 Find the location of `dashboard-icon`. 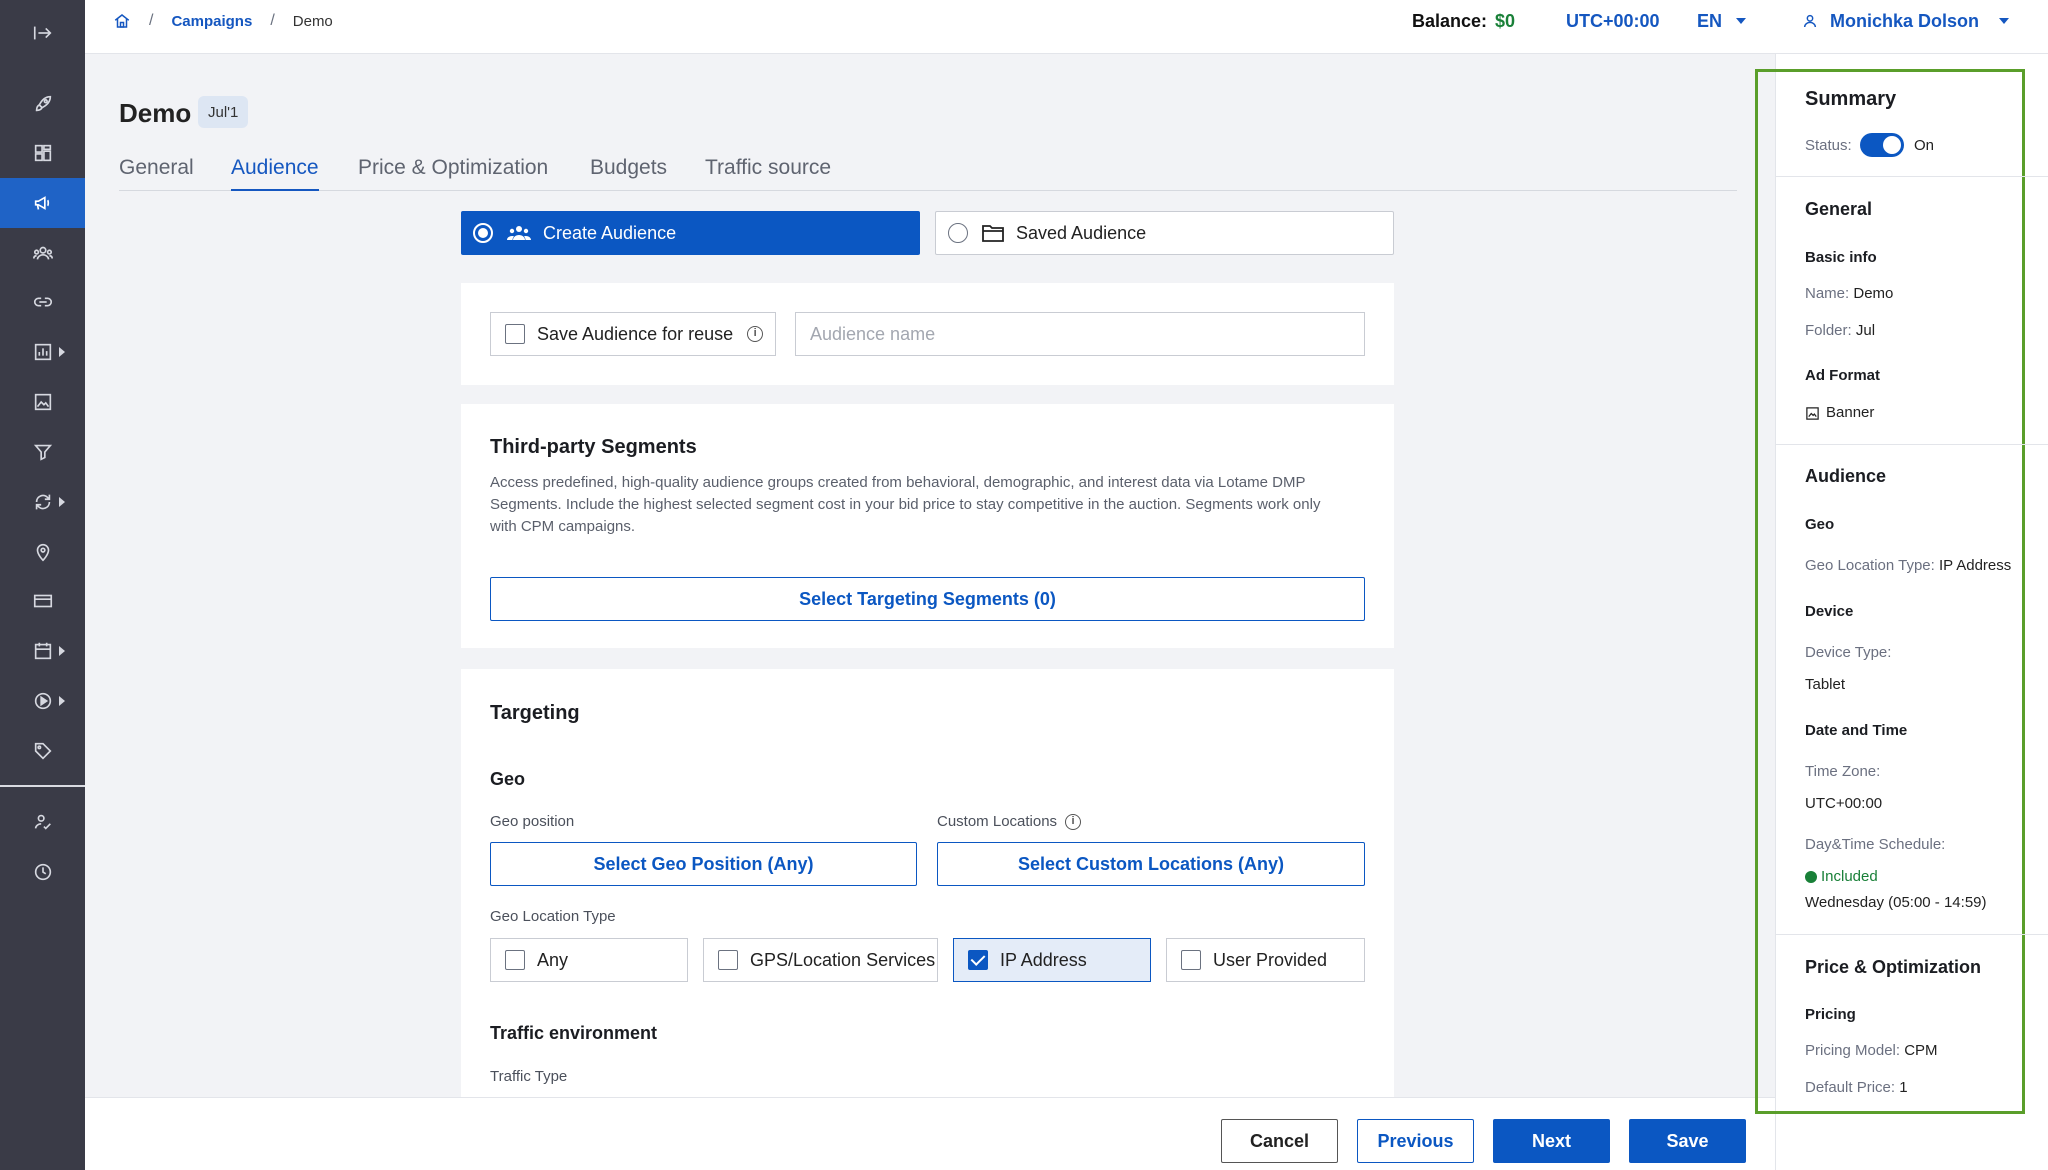

dashboard-icon is located at coordinates (42, 153).